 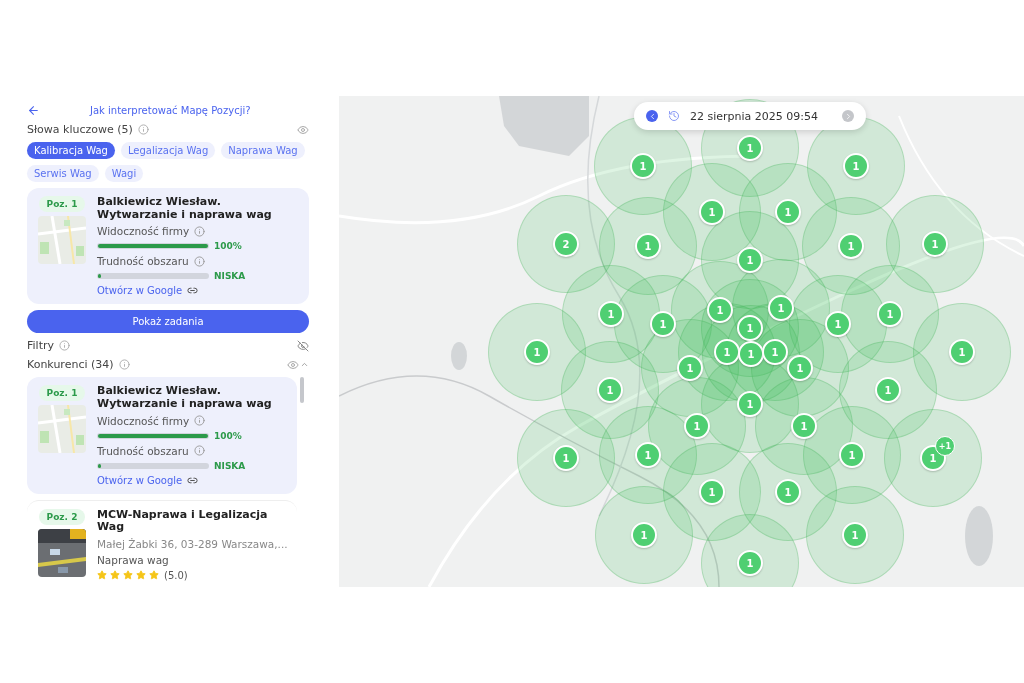 What do you see at coordinates (80, 129) in the screenshot?
I see `keywords-title: Słowa kluczowe (5)` at bounding box center [80, 129].